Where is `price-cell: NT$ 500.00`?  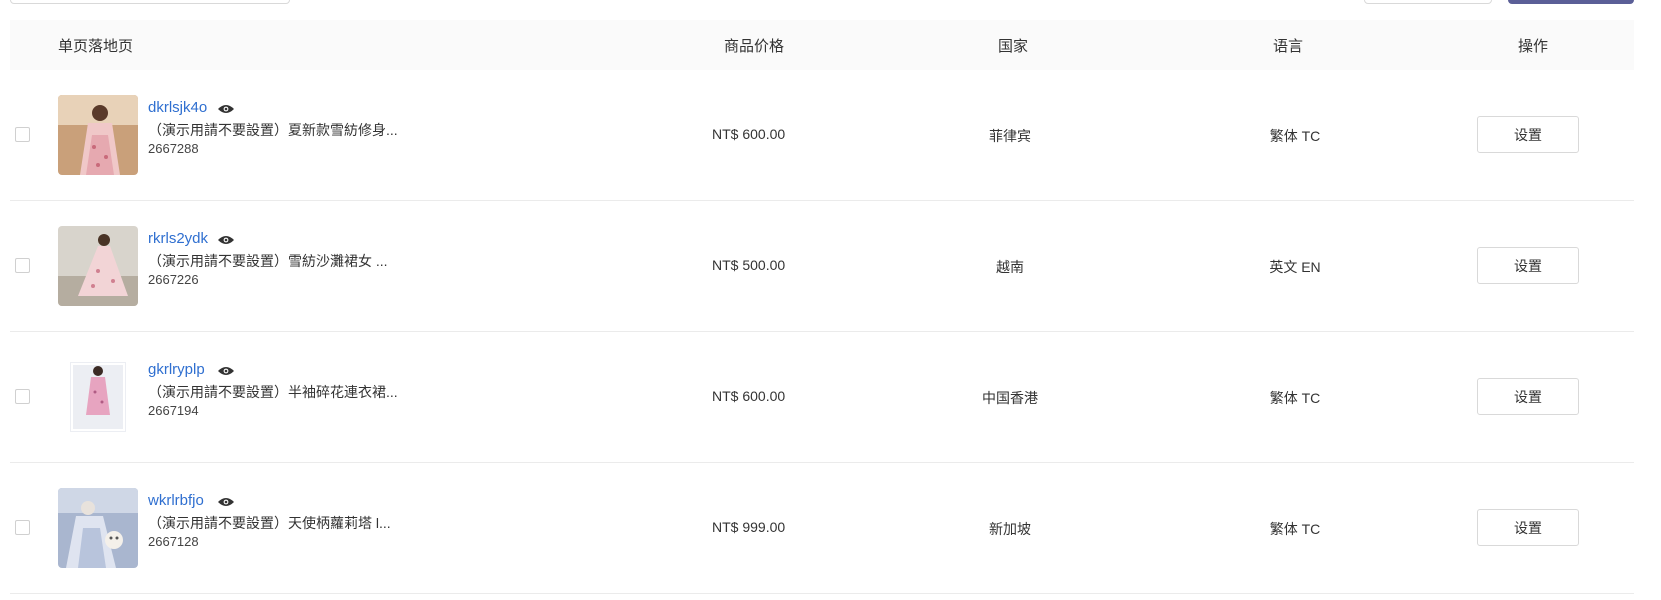
price-cell: NT$ 500.00 is located at coordinates (749, 265).